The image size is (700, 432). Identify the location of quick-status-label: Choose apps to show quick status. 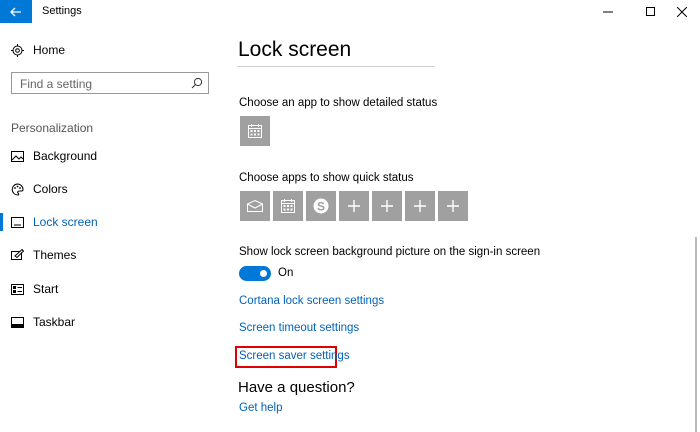
(326, 178).